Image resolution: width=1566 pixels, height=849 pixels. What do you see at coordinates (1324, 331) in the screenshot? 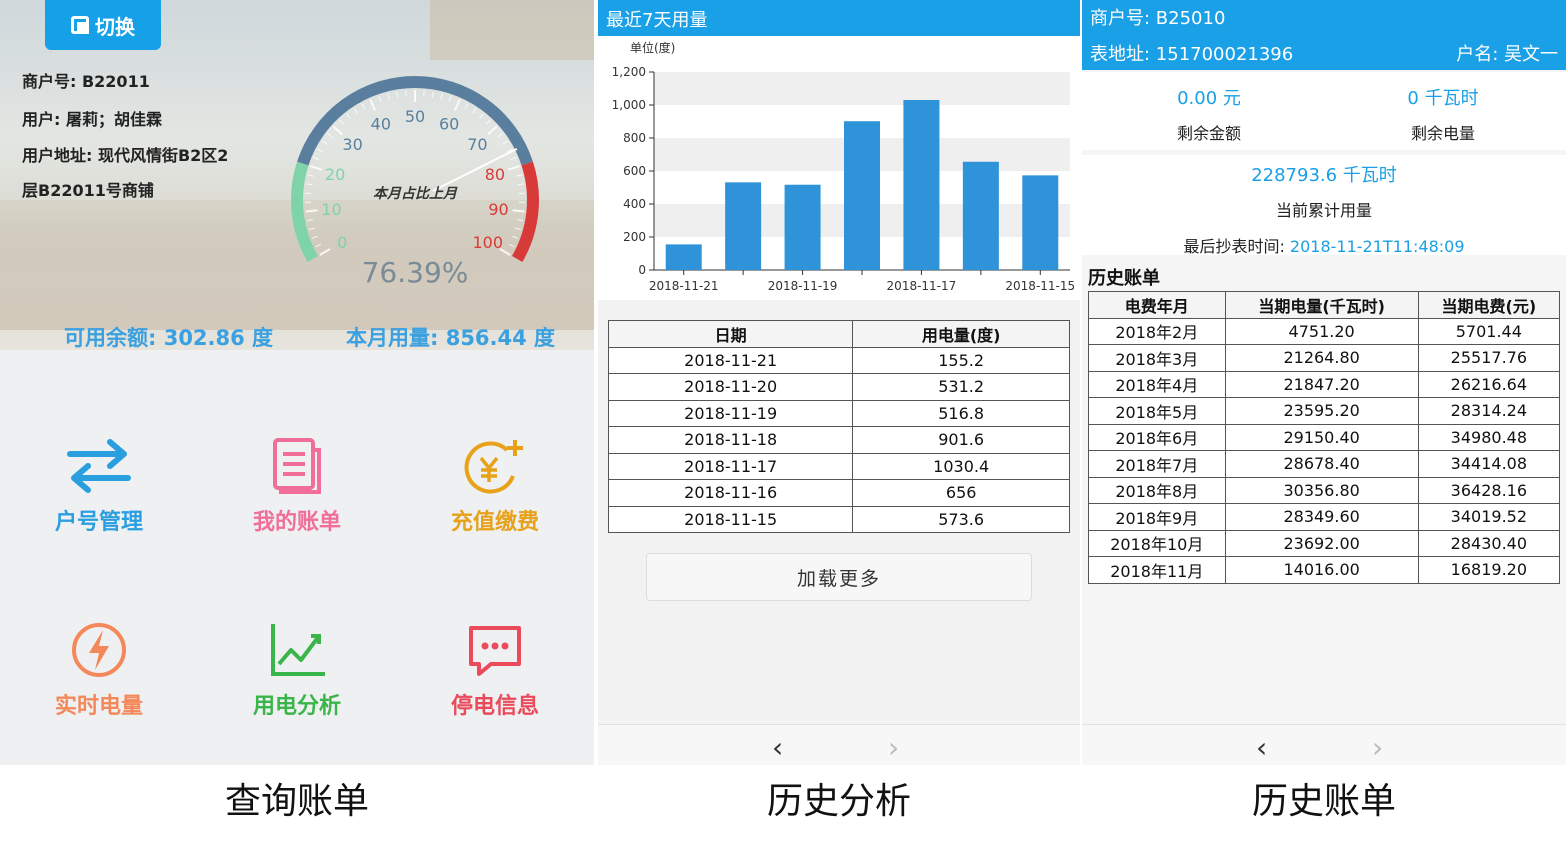
I see `table-row: 2018年2月 4751.20 5701.44` at bounding box center [1324, 331].